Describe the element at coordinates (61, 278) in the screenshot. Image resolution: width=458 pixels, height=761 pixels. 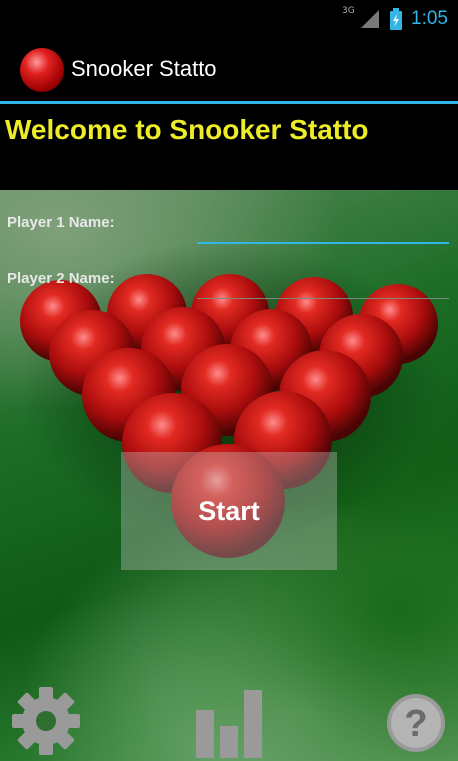
I see `player2-label: Player 2 Name:` at that location.